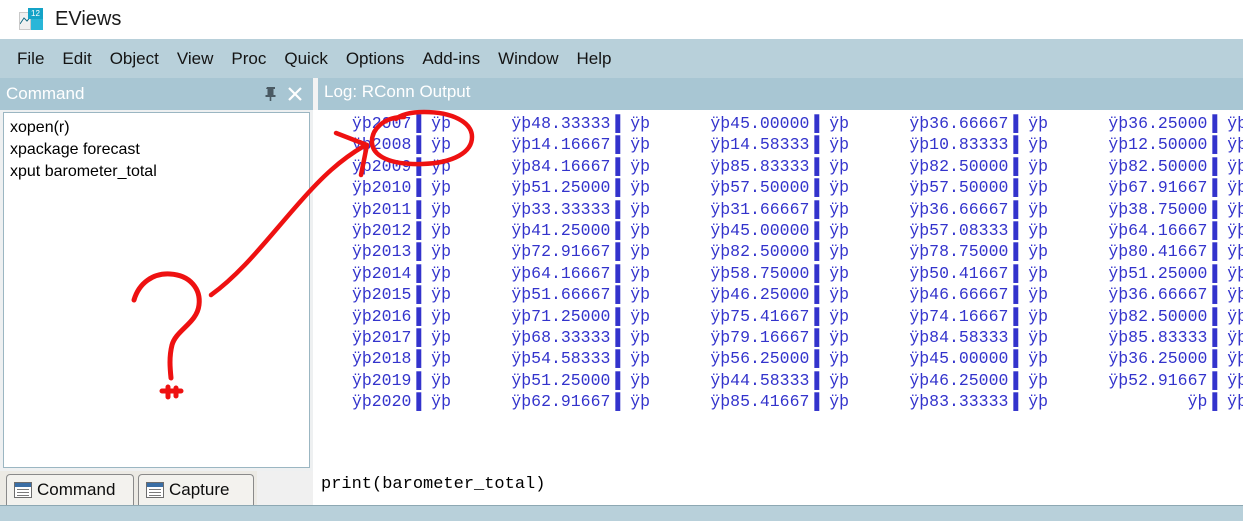 The height and width of the screenshot is (521, 1243). I want to click on log-cell-value: ÿþ54.58333▐ ÿþ, so click(580, 359).